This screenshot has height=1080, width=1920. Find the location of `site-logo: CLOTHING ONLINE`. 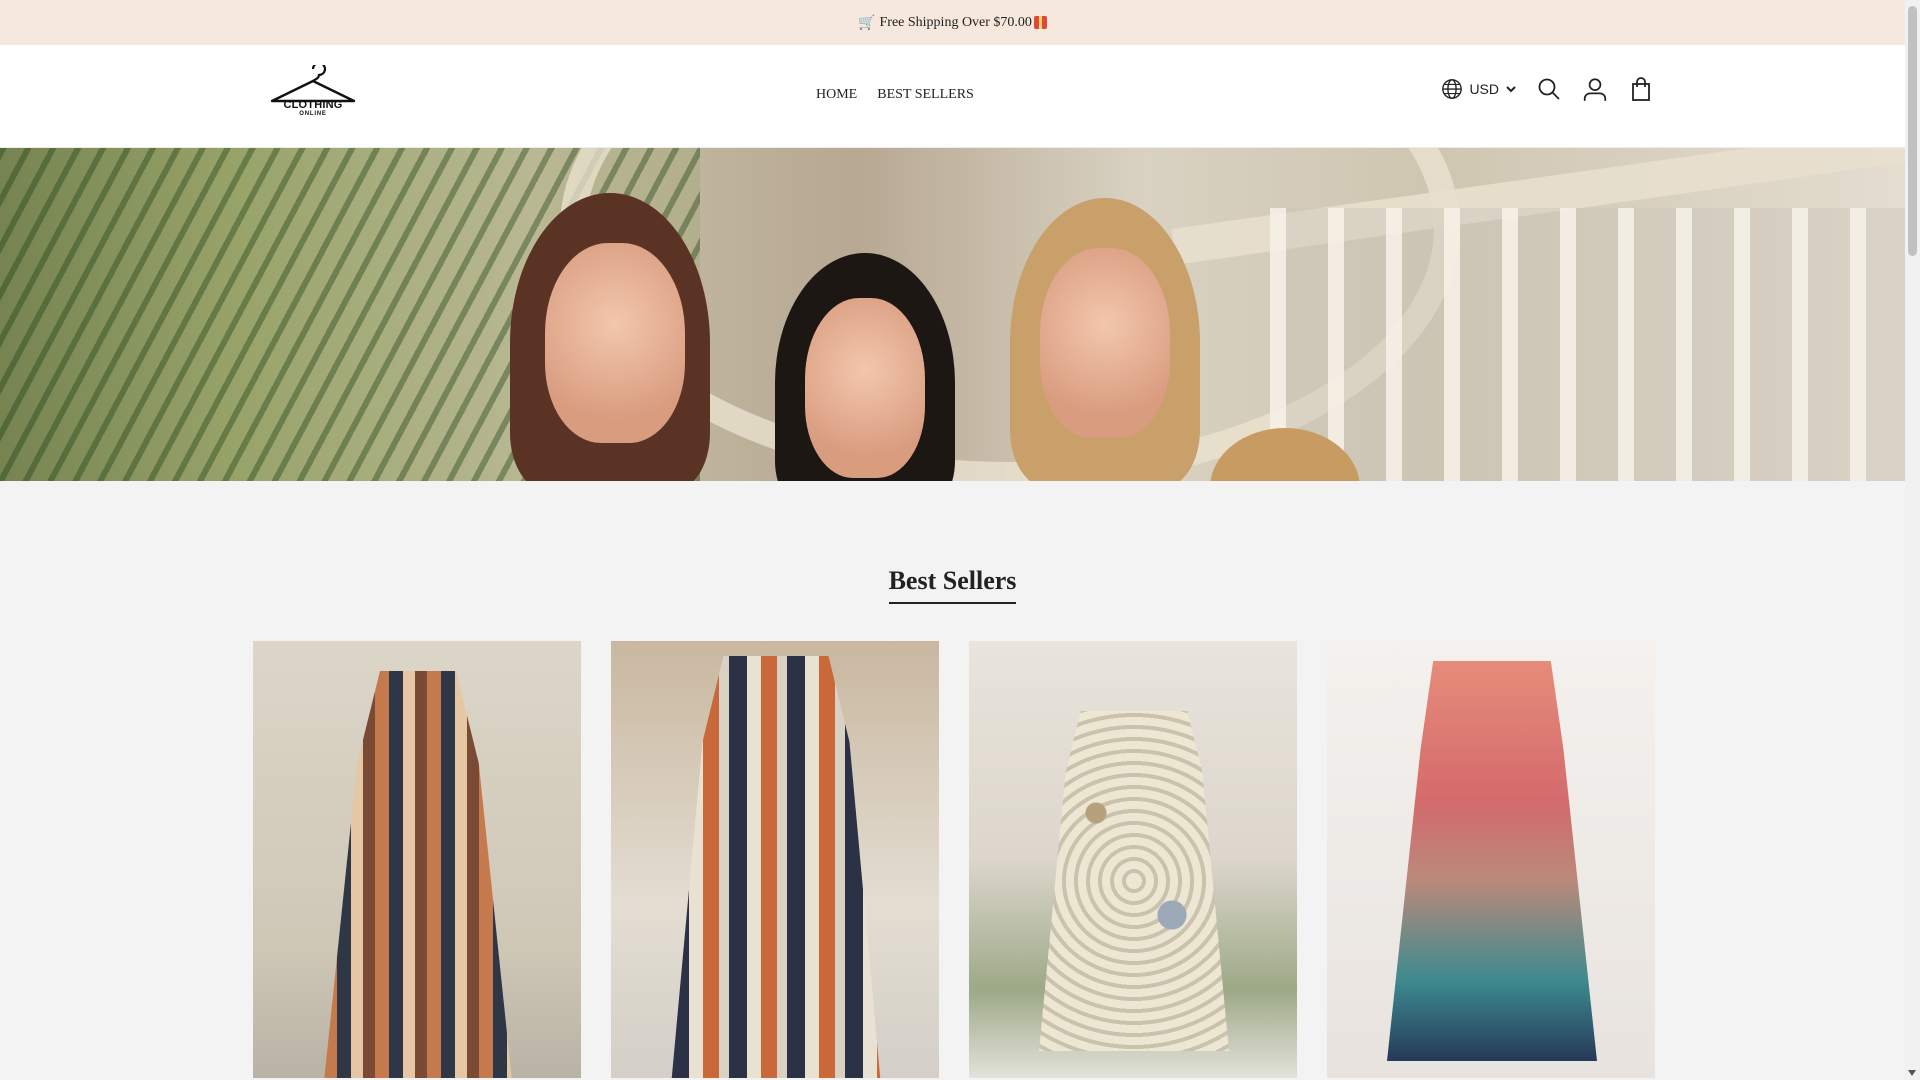

site-logo: CLOTHING ONLINE is located at coordinates (313, 93).